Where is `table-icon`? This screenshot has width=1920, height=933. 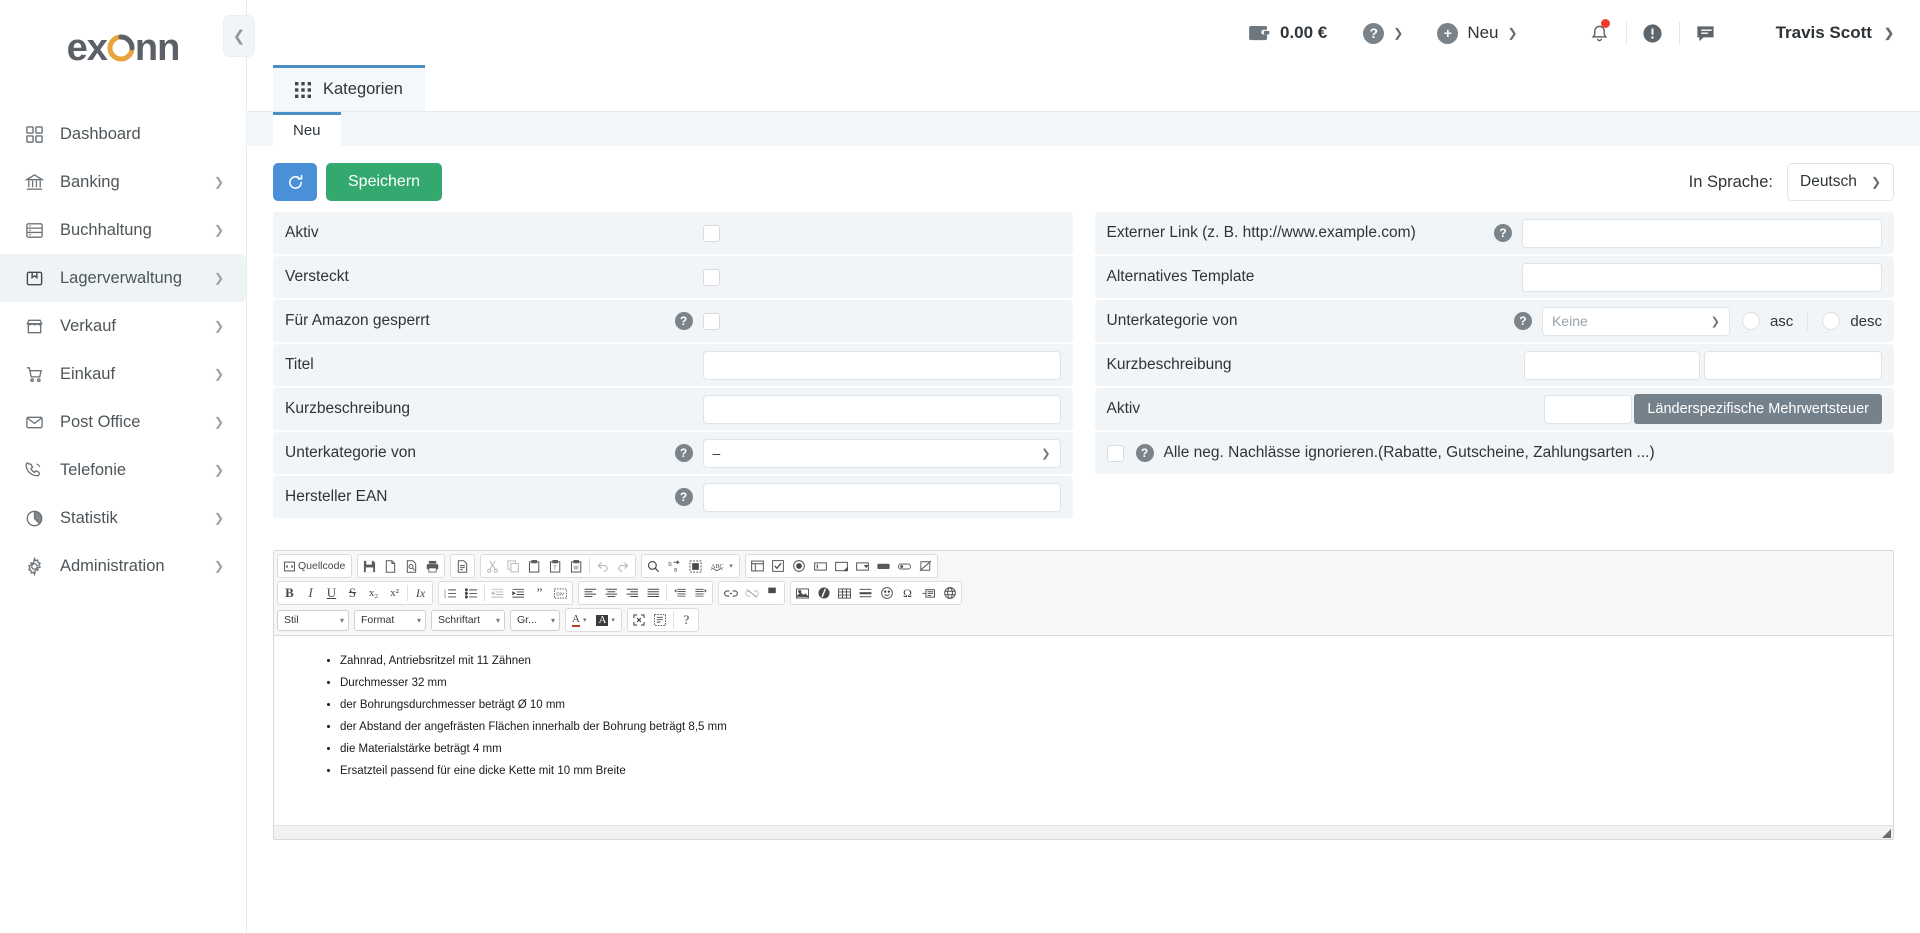
table-icon is located at coordinates (844, 593).